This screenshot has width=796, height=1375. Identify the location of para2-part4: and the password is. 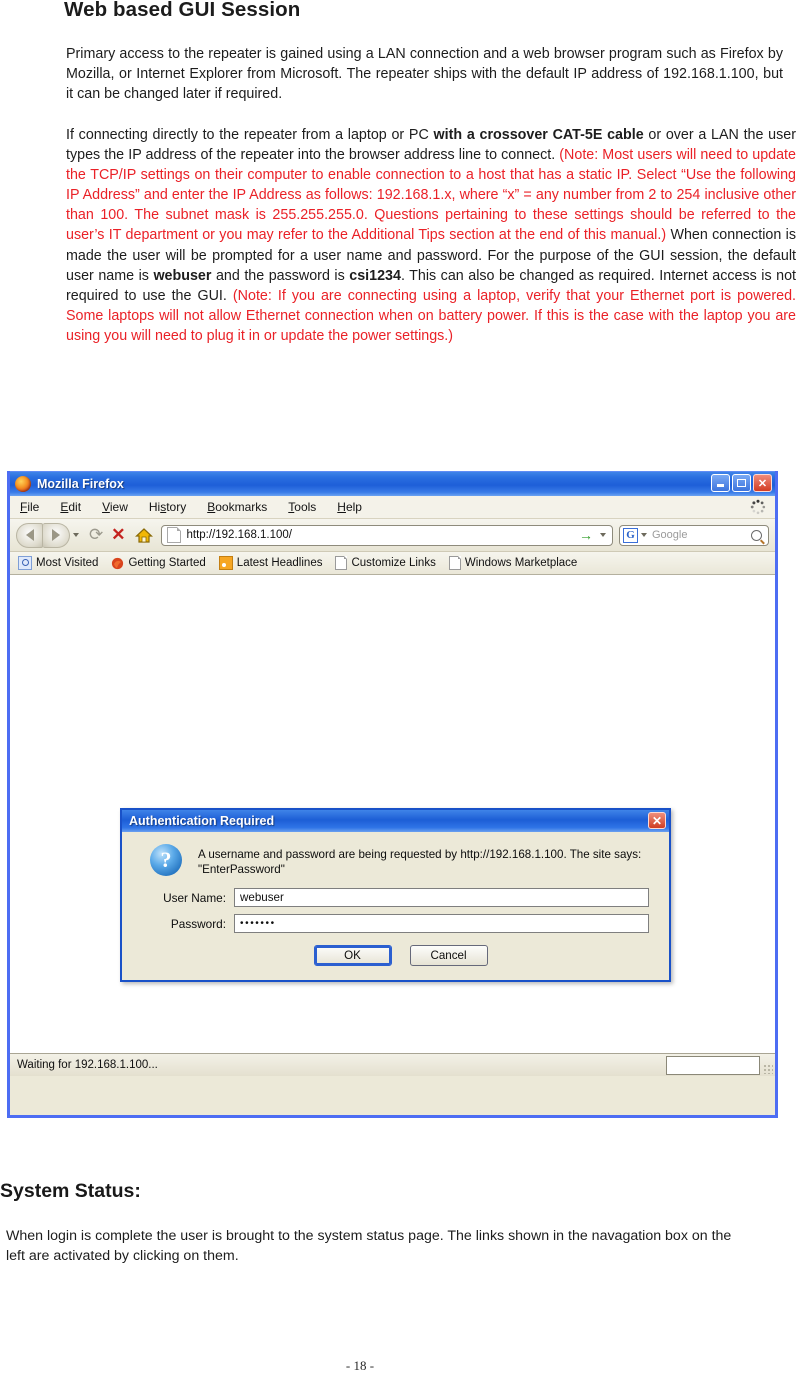
(280, 275).